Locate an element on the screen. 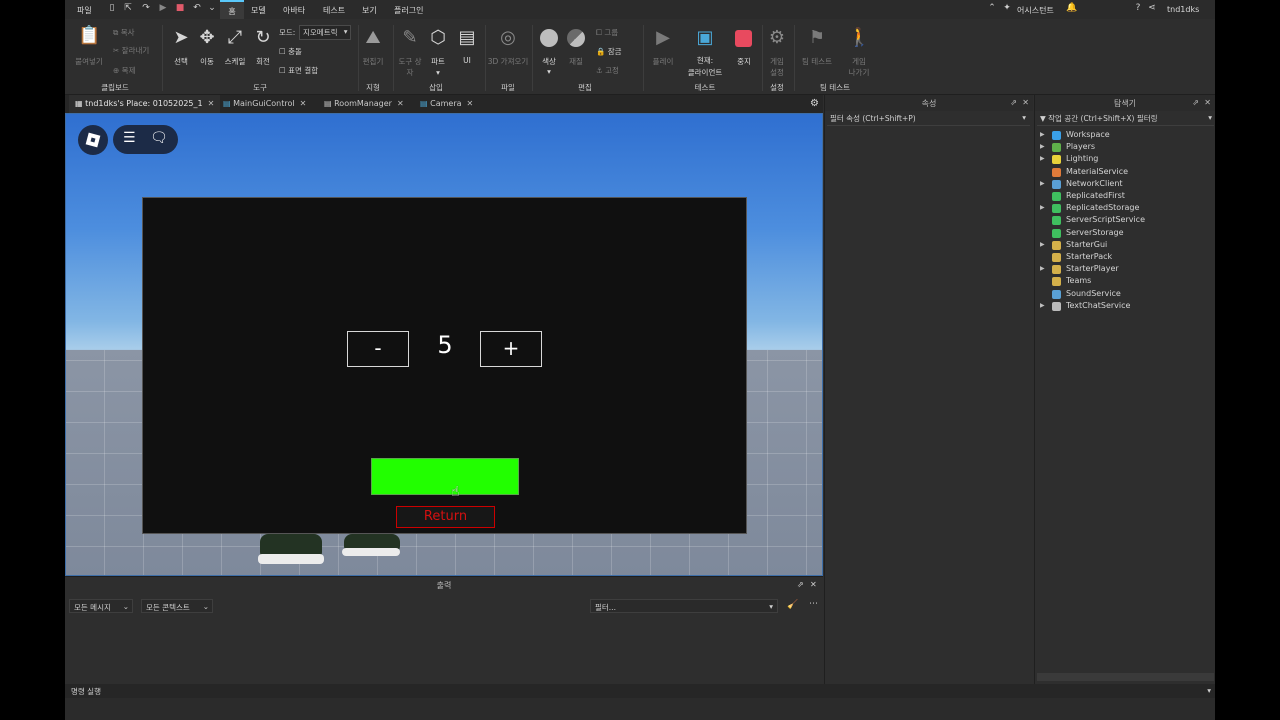 Image resolution: width=1280 pixels, height=720 pixels. explorer-item: ServerScriptService is located at coordinates (1125, 220).